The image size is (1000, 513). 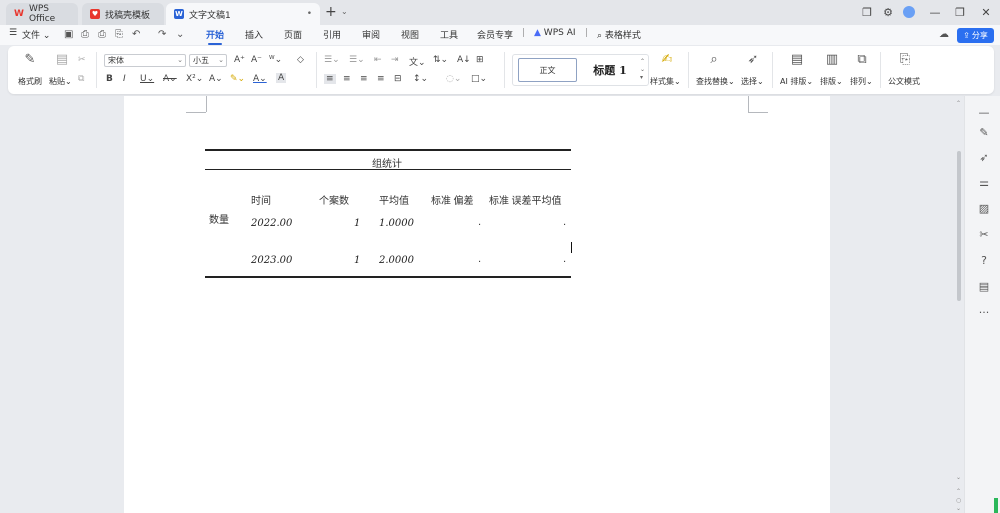 I want to click on hamburger-icon: ☰, so click(x=13, y=33).